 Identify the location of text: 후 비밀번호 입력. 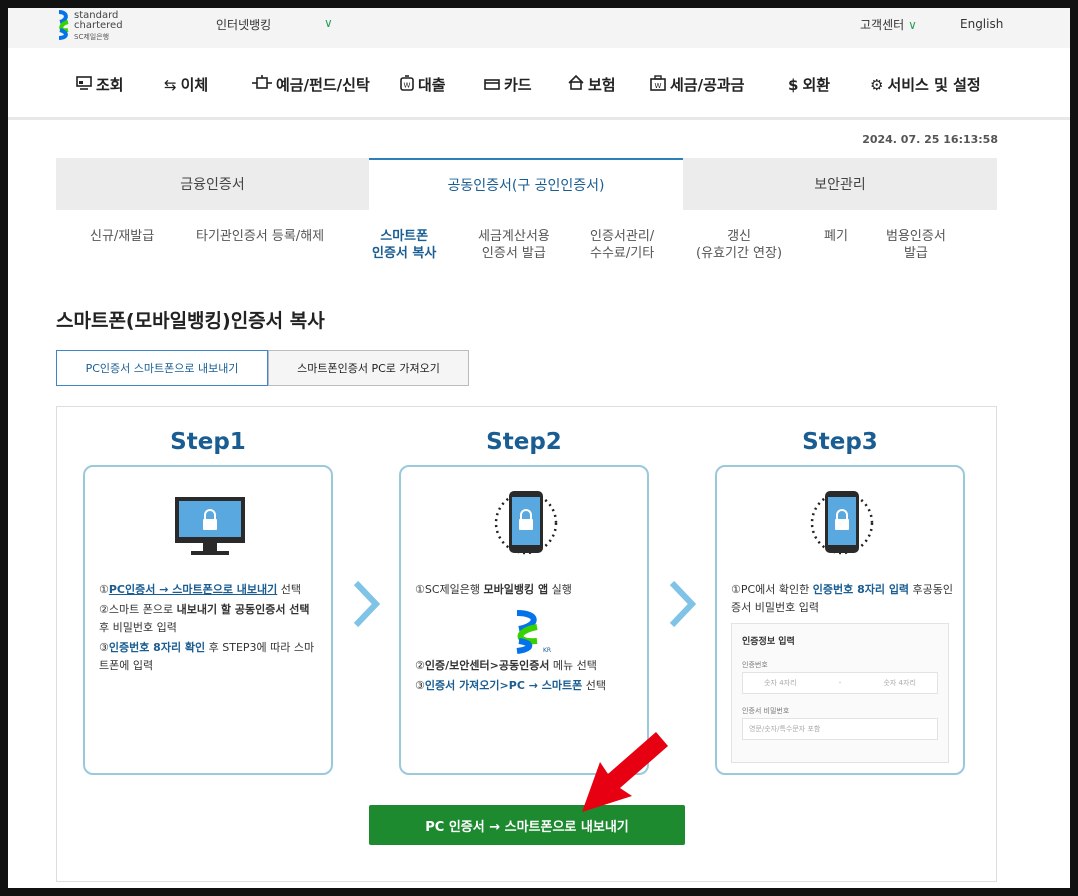
(138, 627).